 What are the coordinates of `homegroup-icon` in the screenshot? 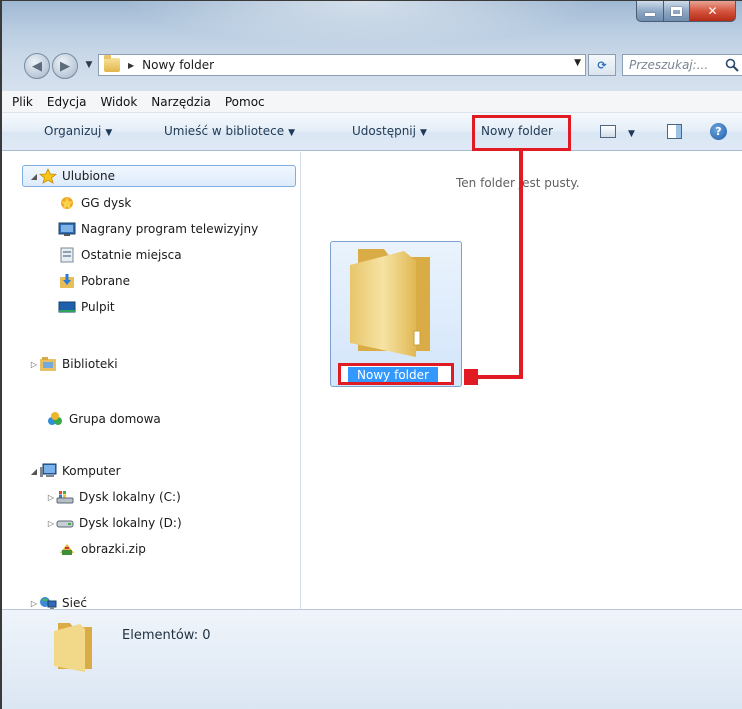 It's located at (55, 419).